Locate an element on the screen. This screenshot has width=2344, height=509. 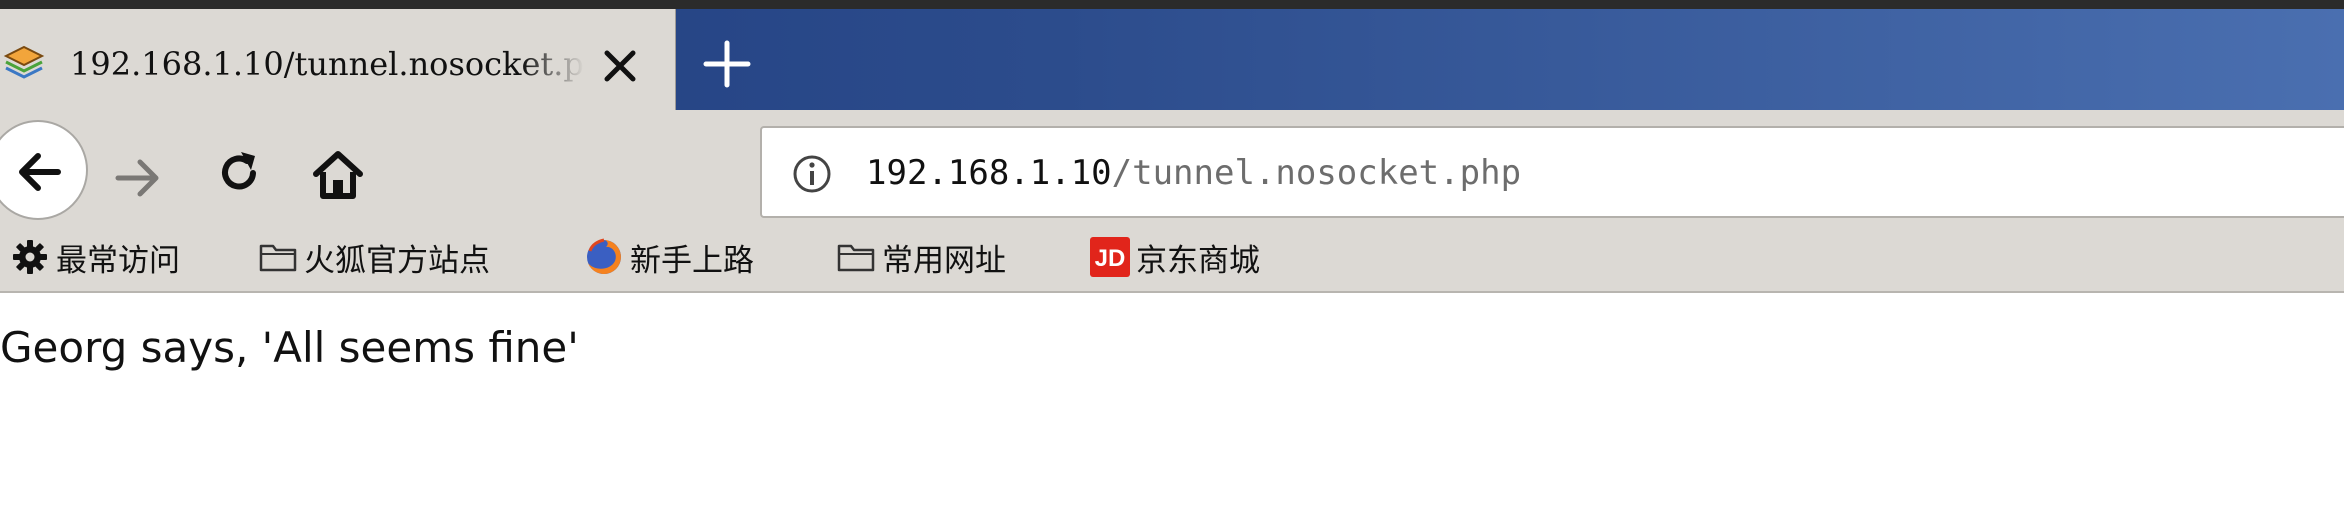
address-bar: 192.168.1.10/tunnel.nosocket.php is located at coordinates (1552, 172).